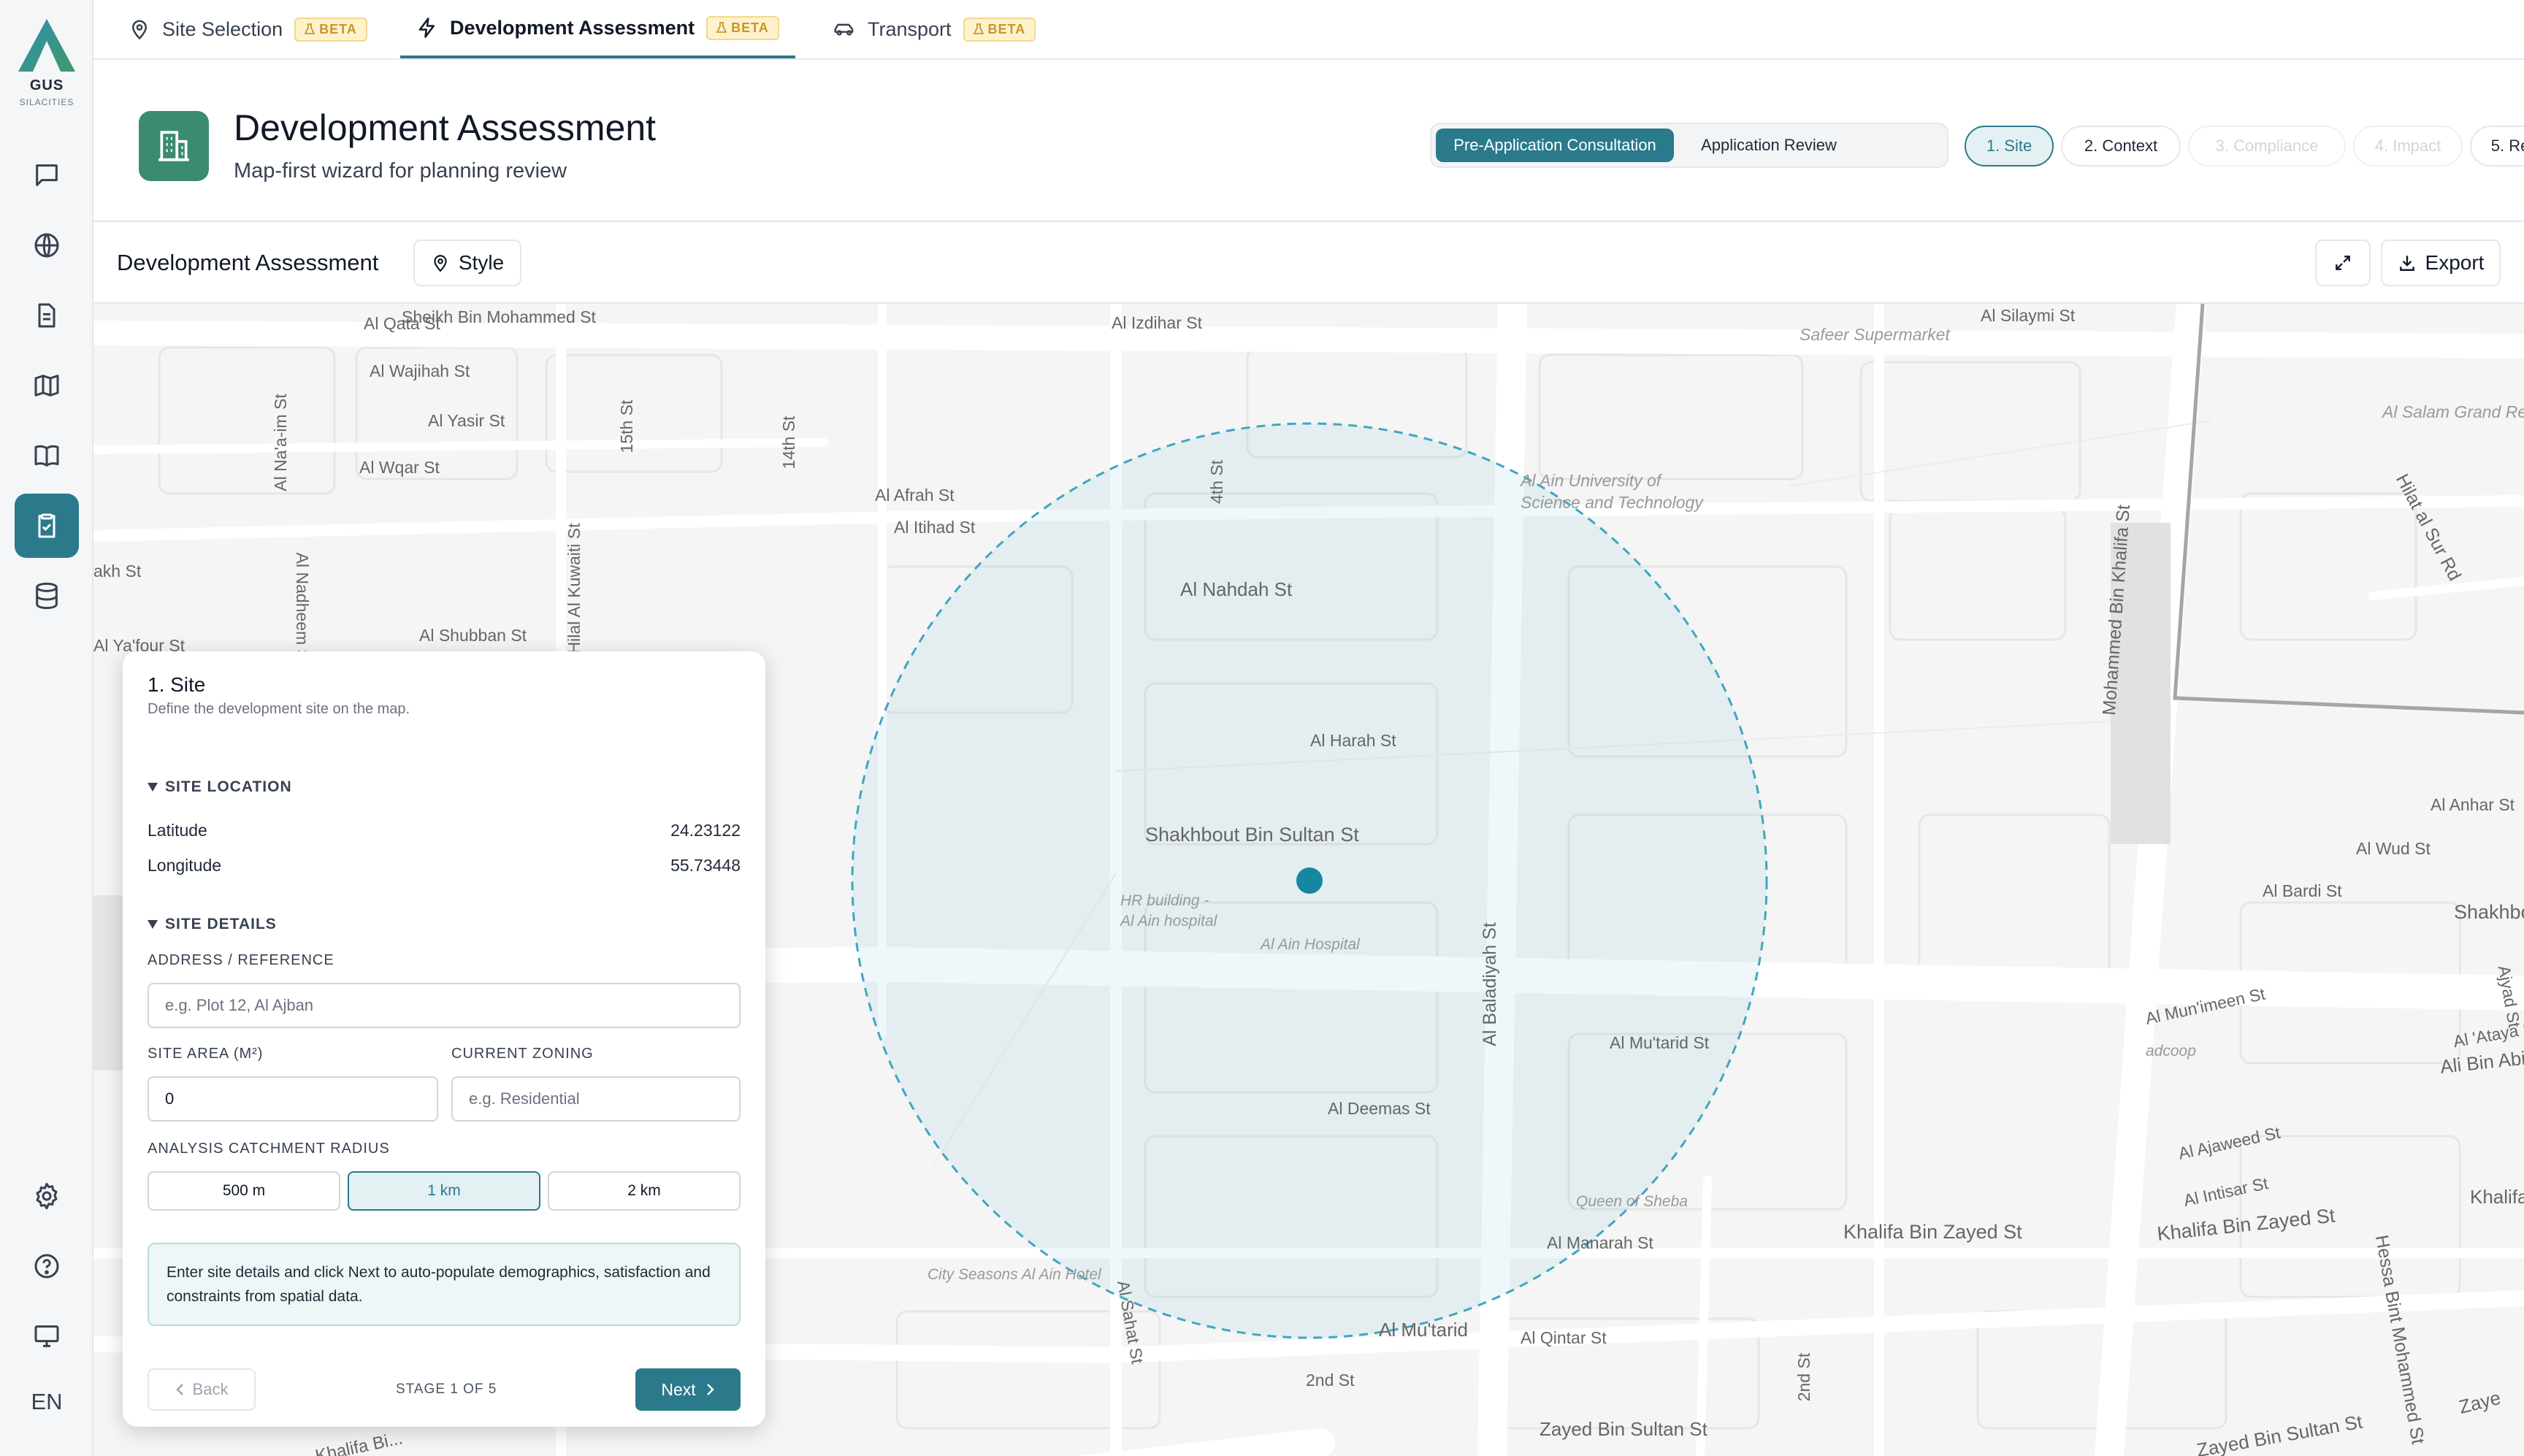 The height and width of the screenshot is (1456, 2524). Describe the element at coordinates (420, 370) in the screenshot. I see `map-label: Al Wajihah St` at that location.